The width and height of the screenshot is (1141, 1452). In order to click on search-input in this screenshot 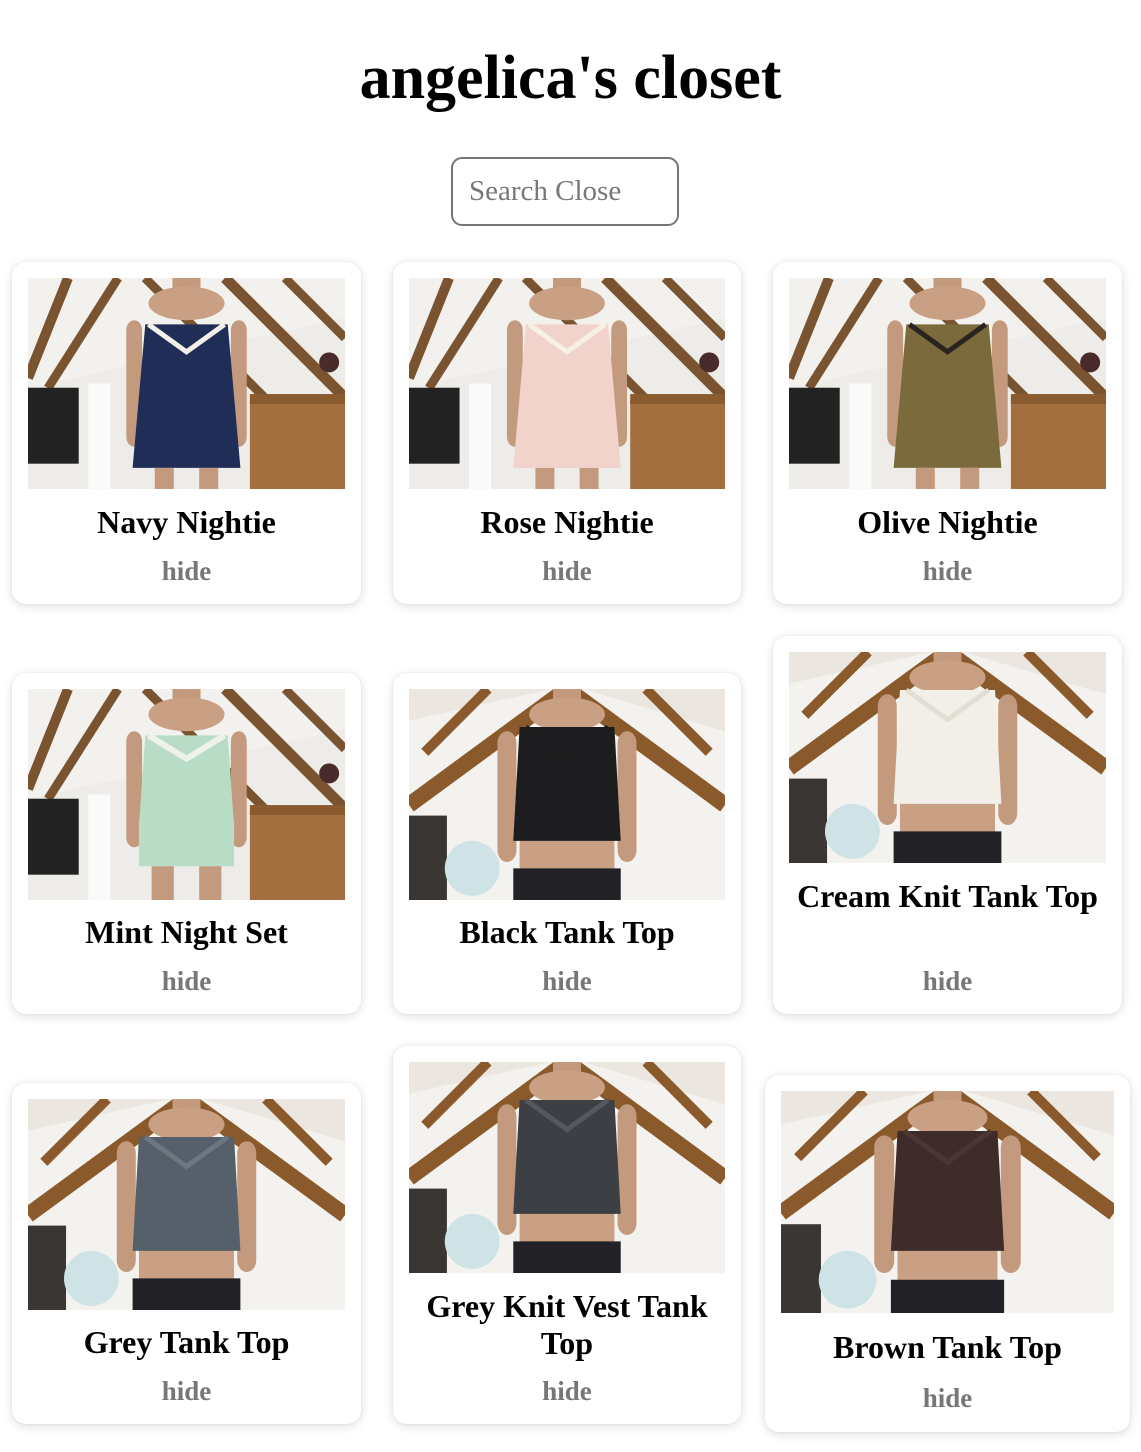, I will do `click(565, 191)`.